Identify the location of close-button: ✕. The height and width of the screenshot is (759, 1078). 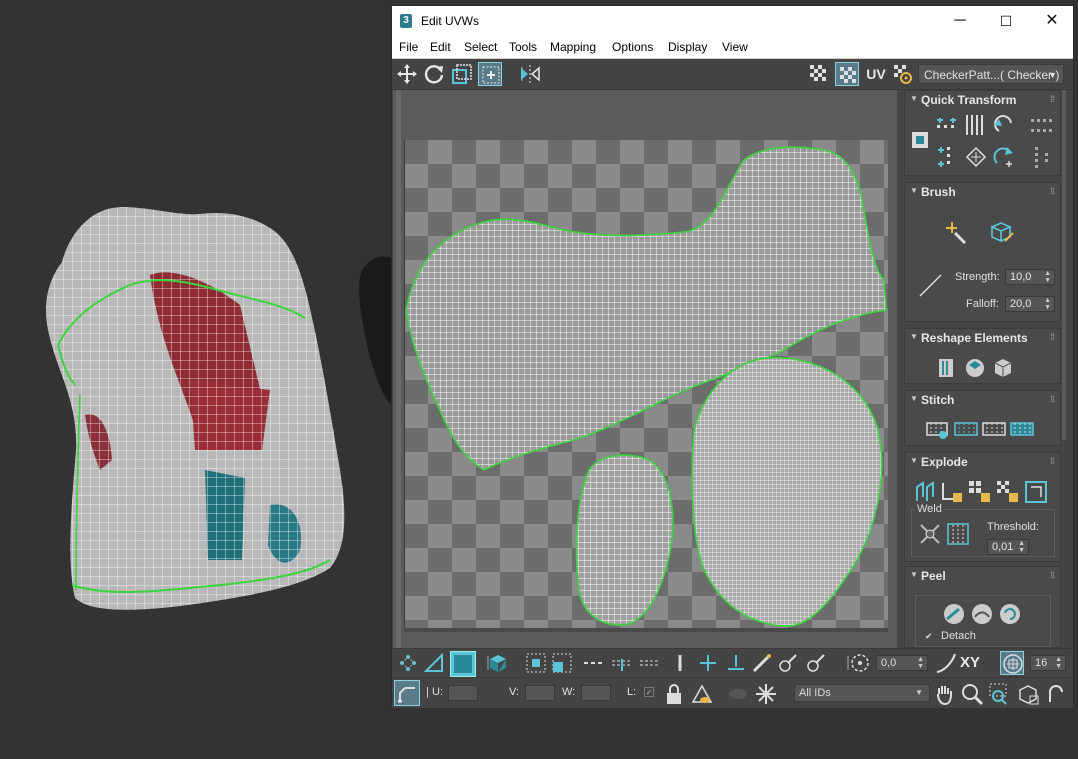
(1052, 21).